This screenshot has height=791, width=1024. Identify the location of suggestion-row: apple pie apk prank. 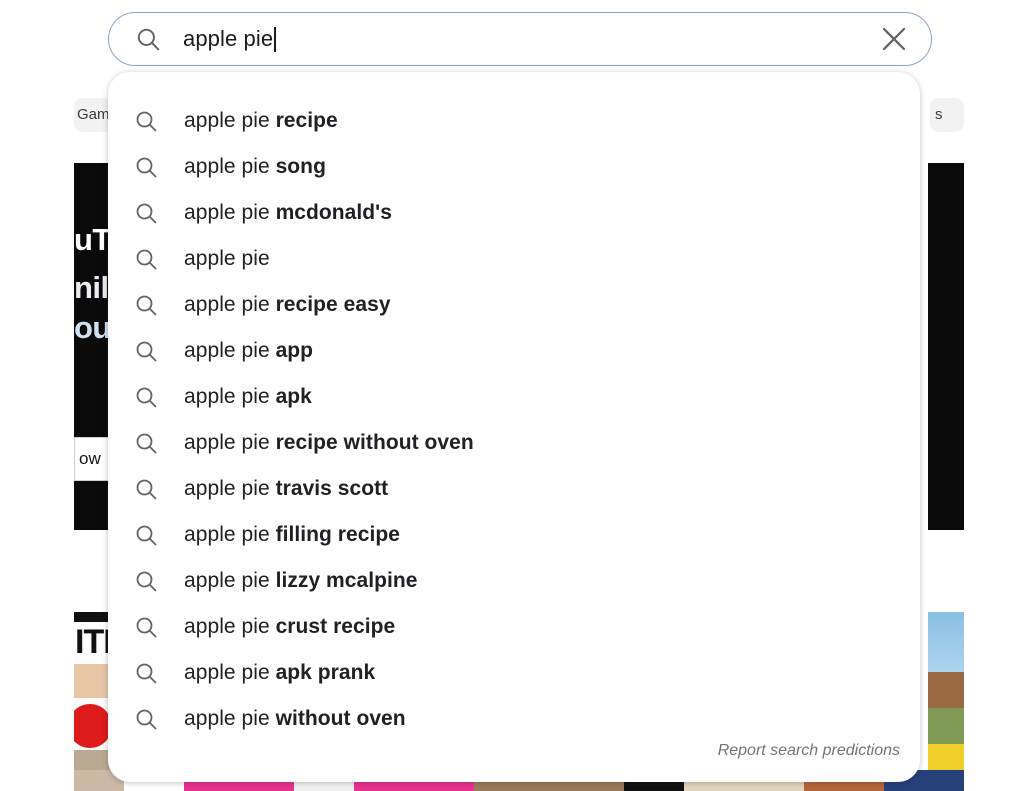
(514, 673).